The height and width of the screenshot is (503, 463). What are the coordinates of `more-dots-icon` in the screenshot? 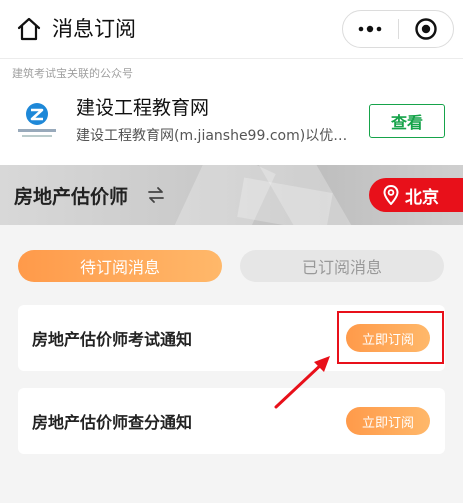 It's located at (370, 29).